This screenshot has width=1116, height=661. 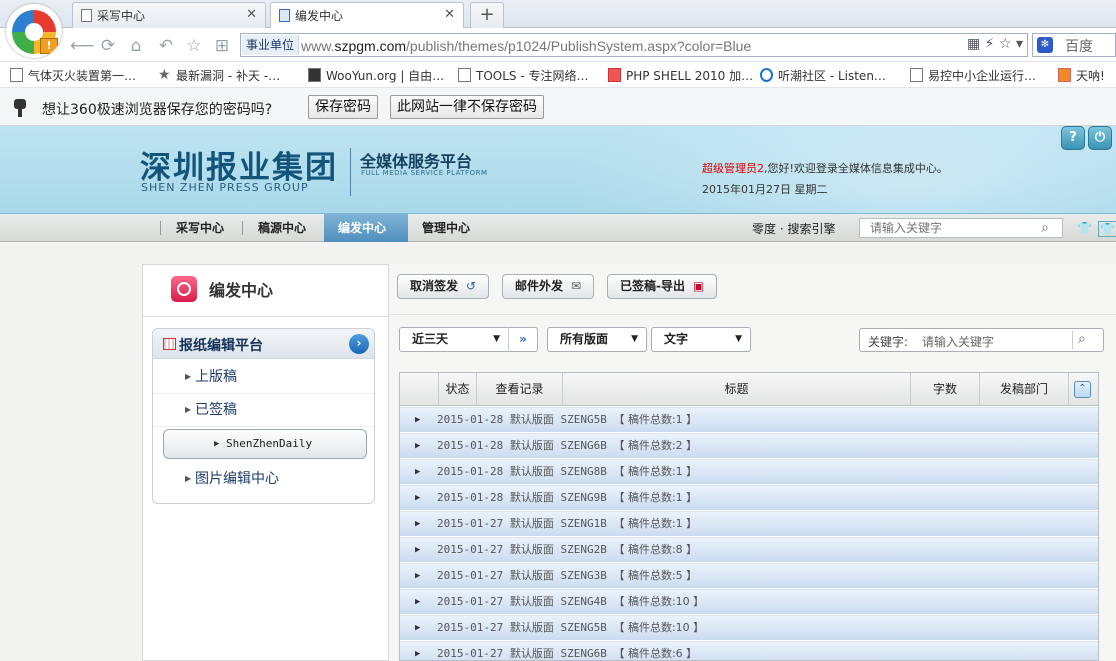 What do you see at coordinates (597, 339) in the screenshot?
I see `page-select: 所有版面 ▼` at bounding box center [597, 339].